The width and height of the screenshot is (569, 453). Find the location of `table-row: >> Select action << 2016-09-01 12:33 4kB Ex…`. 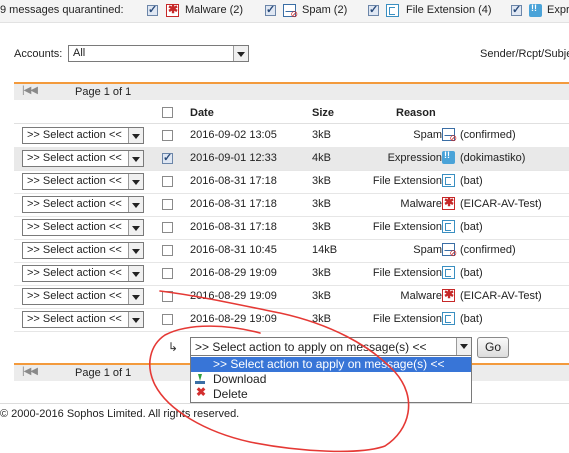

table-row: >> Select action << 2016-09-01 12:33 4kB Ex… is located at coordinates (291, 159).